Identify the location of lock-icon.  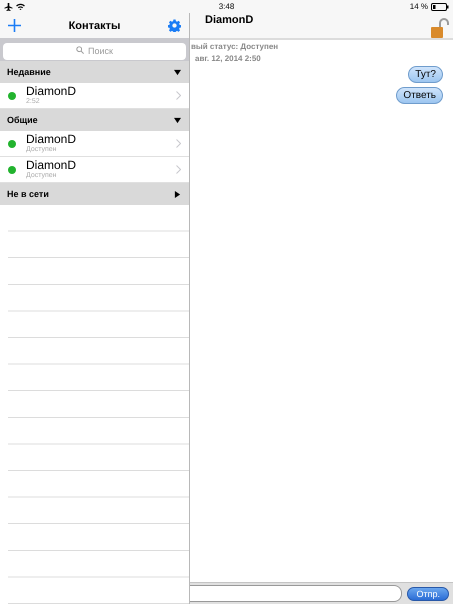
(440, 28).